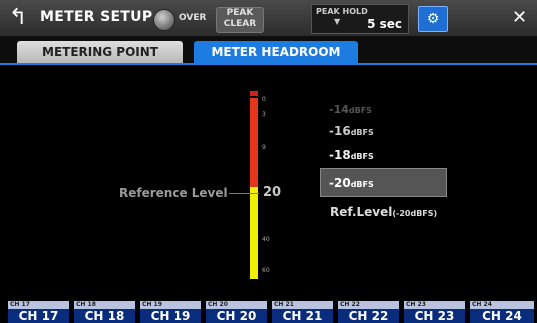 The height and width of the screenshot is (323, 537). What do you see at coordinates (502, 305) in the screenshot?
I see `channel-small-label: CH 24` at bounding box center [502, 305].